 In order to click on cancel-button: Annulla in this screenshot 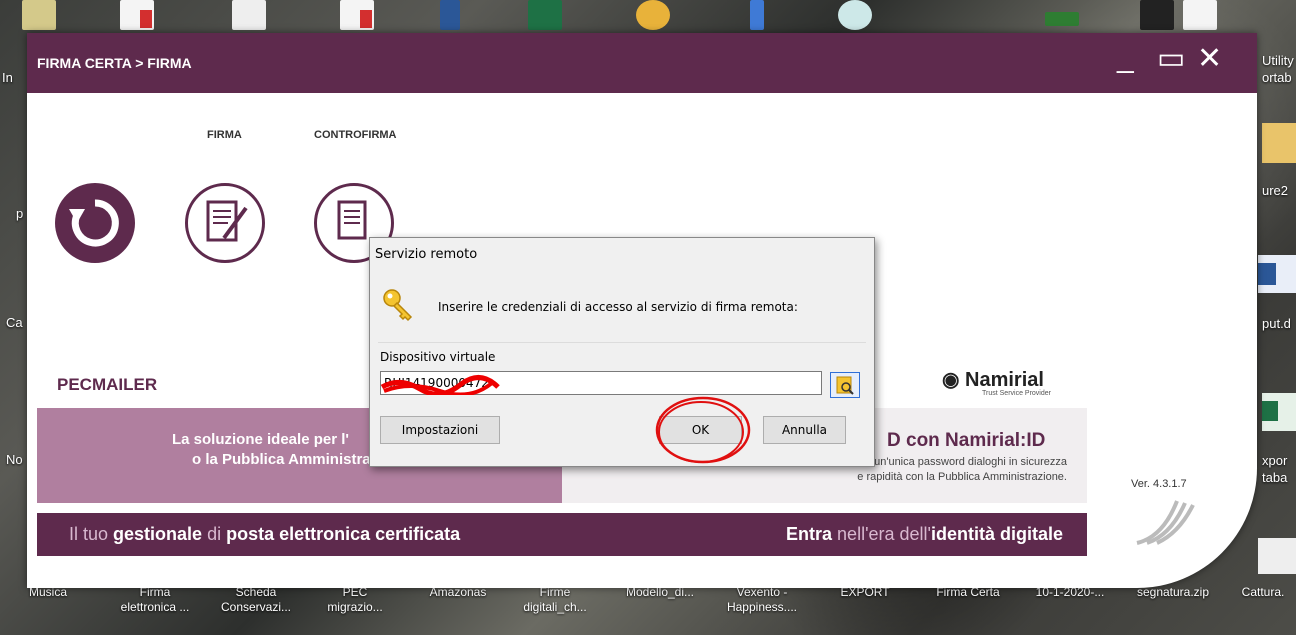, I will do `click(804, 430)`.